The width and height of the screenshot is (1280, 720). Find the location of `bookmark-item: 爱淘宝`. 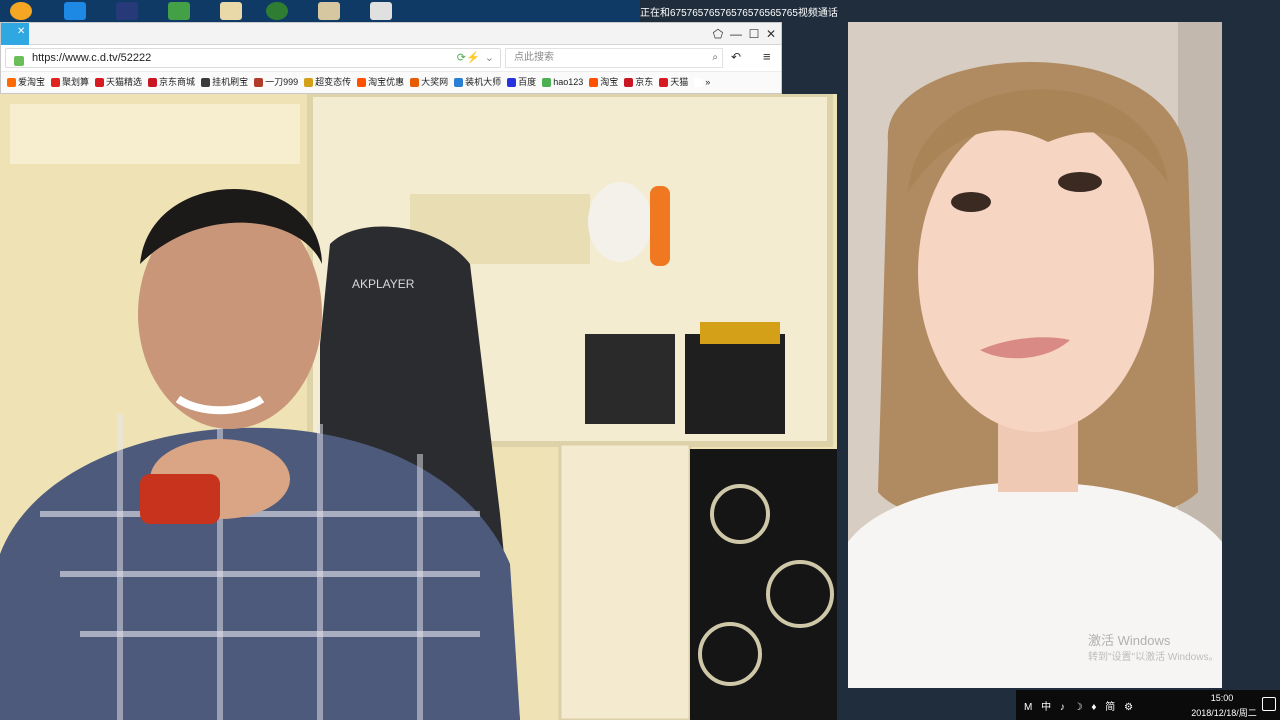

bookmark-item: 爱淘宝 is located at coordinates (26, 82).